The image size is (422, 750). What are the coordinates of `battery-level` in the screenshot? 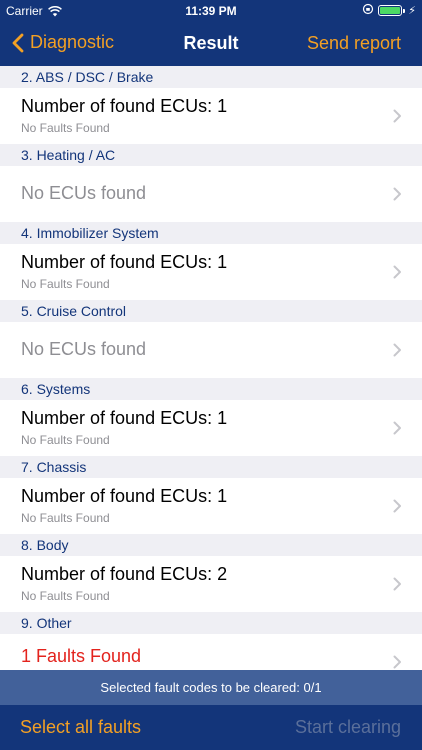 It's located at (390, 10).